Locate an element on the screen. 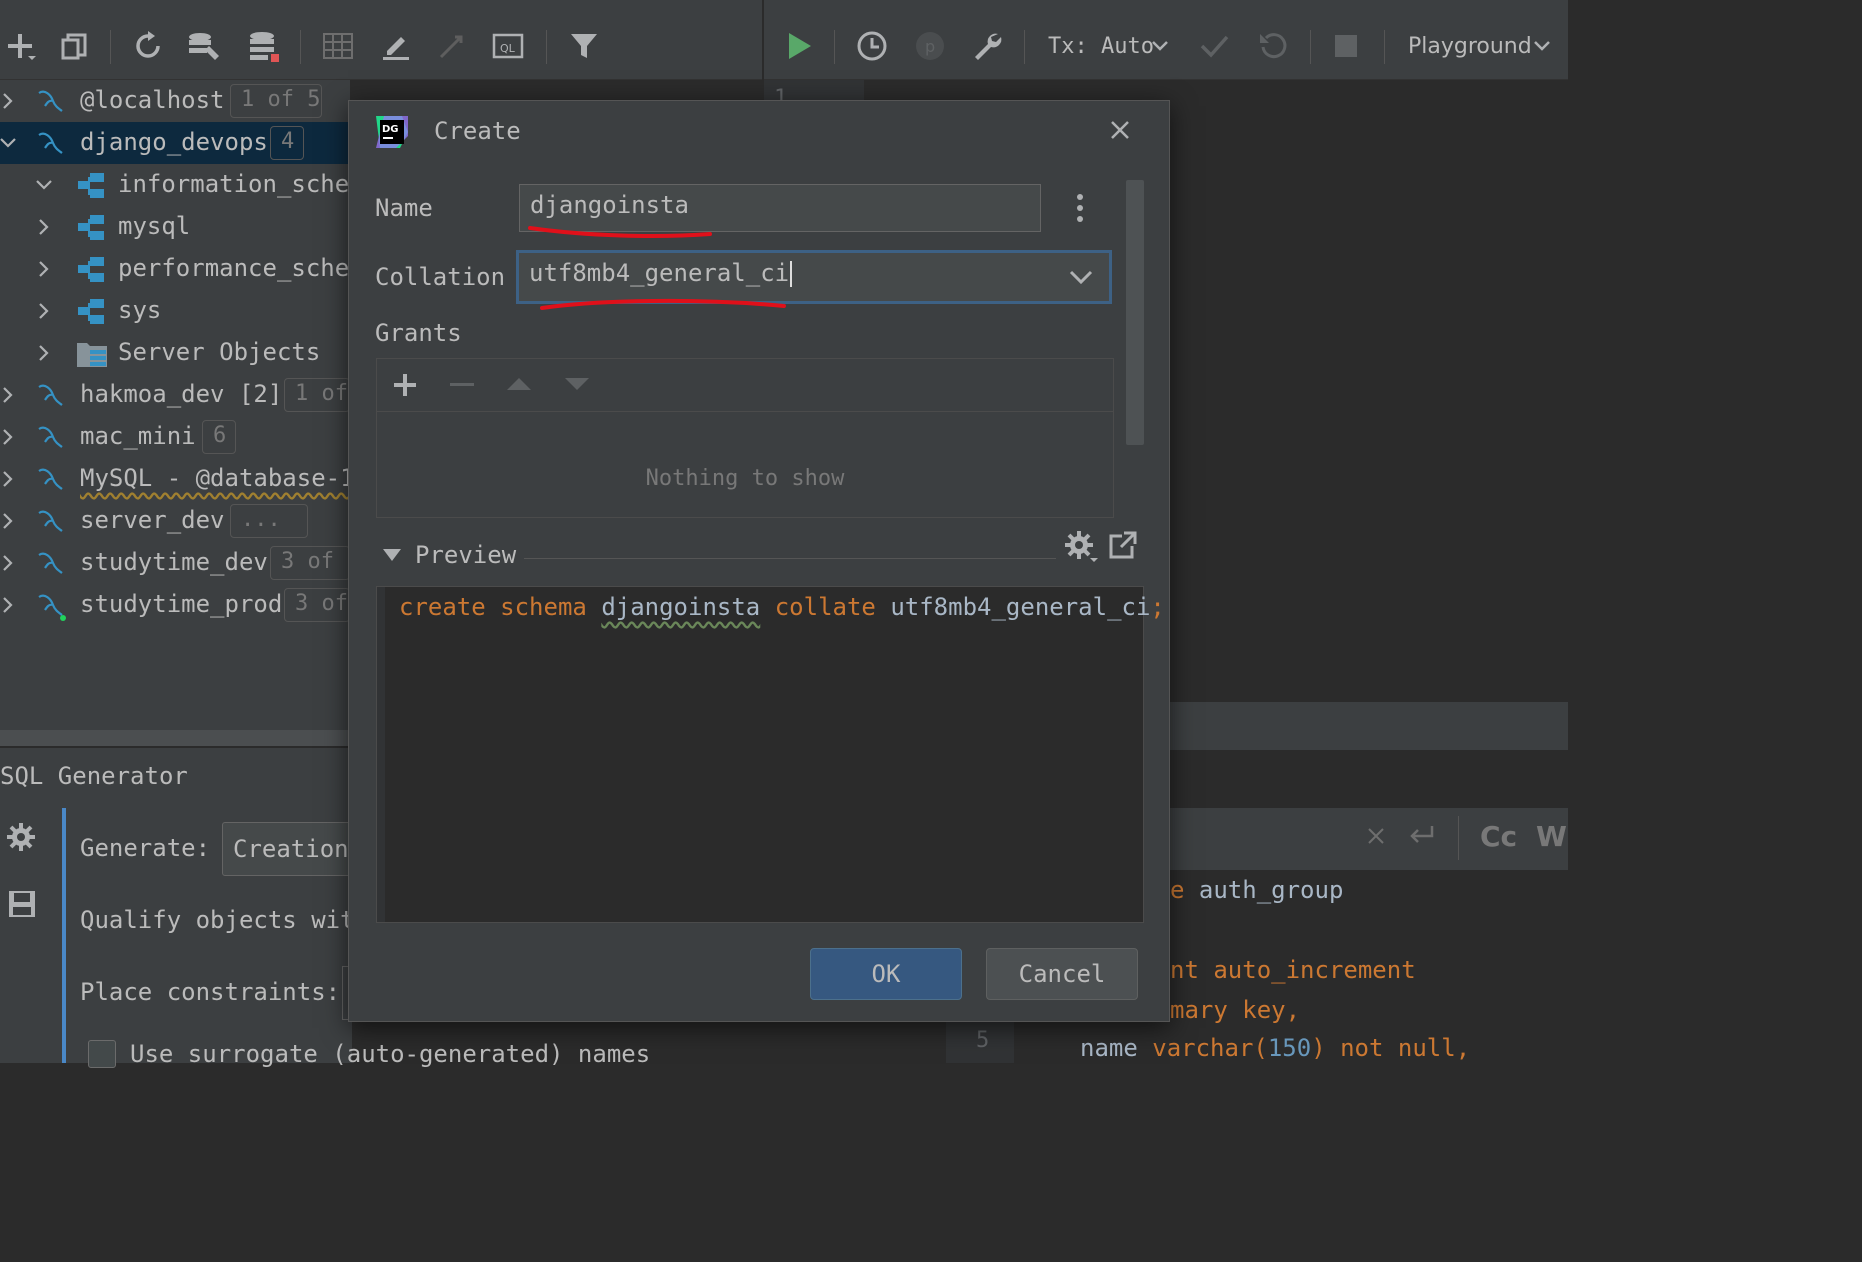  tree-item: studytime_prod 3 of is located at coordinates (175, 605).